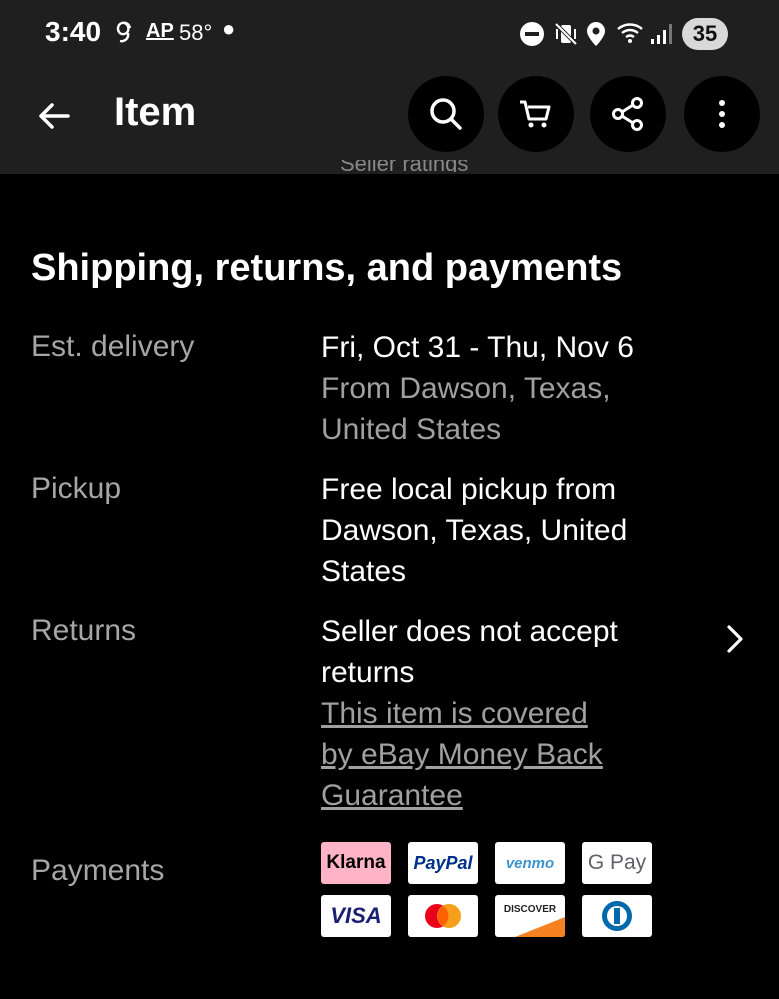 The image size is (779, 999). Describe the element at coordinates (617, 916) in the screenshot. I see `diners-club-logo` at that location.